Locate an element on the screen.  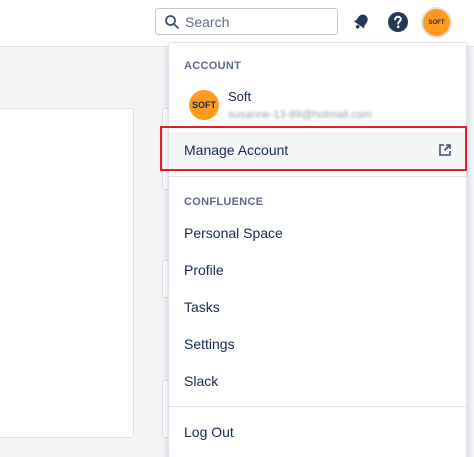
settings-menu-item: Settings is located at coordinates (317, 344).